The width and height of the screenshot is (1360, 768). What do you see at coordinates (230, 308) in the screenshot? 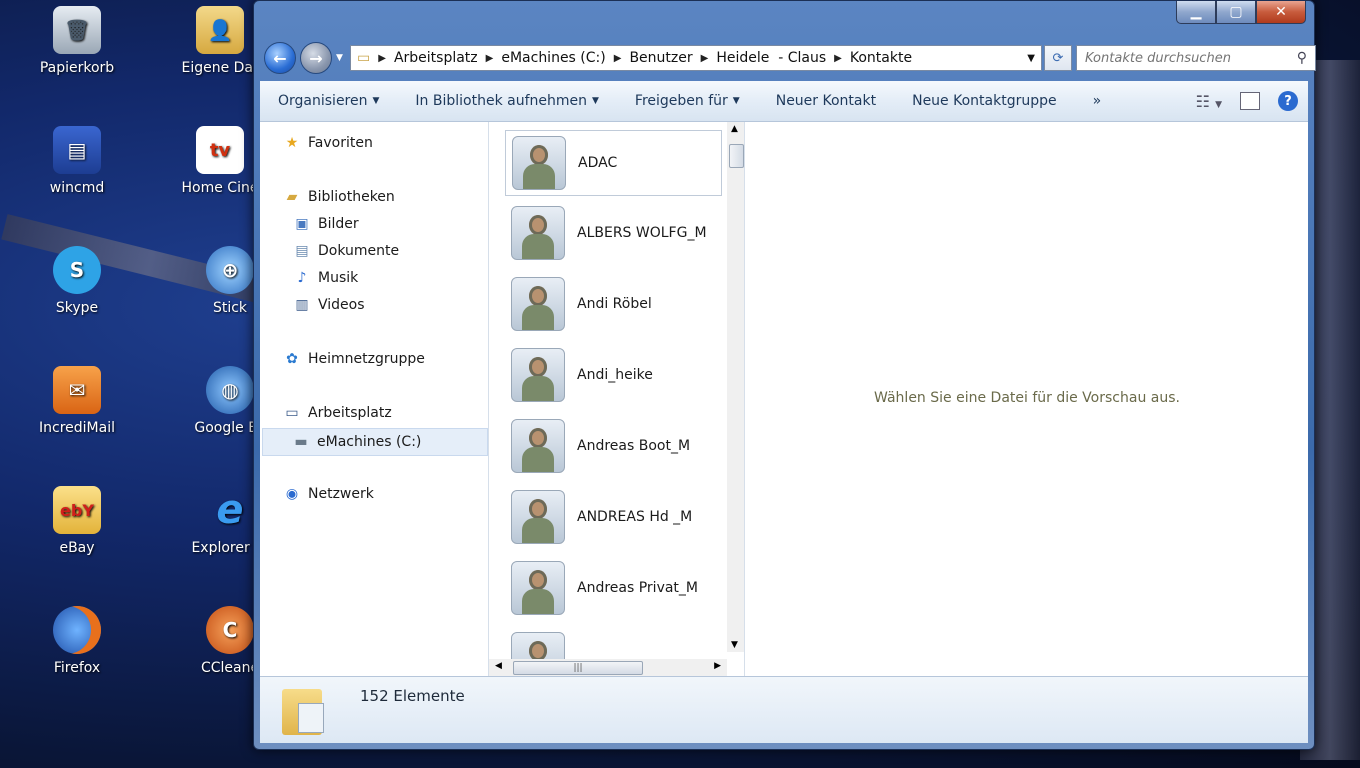
I see `desktop-icon-label: Stick` at bounding box center [230, 308].